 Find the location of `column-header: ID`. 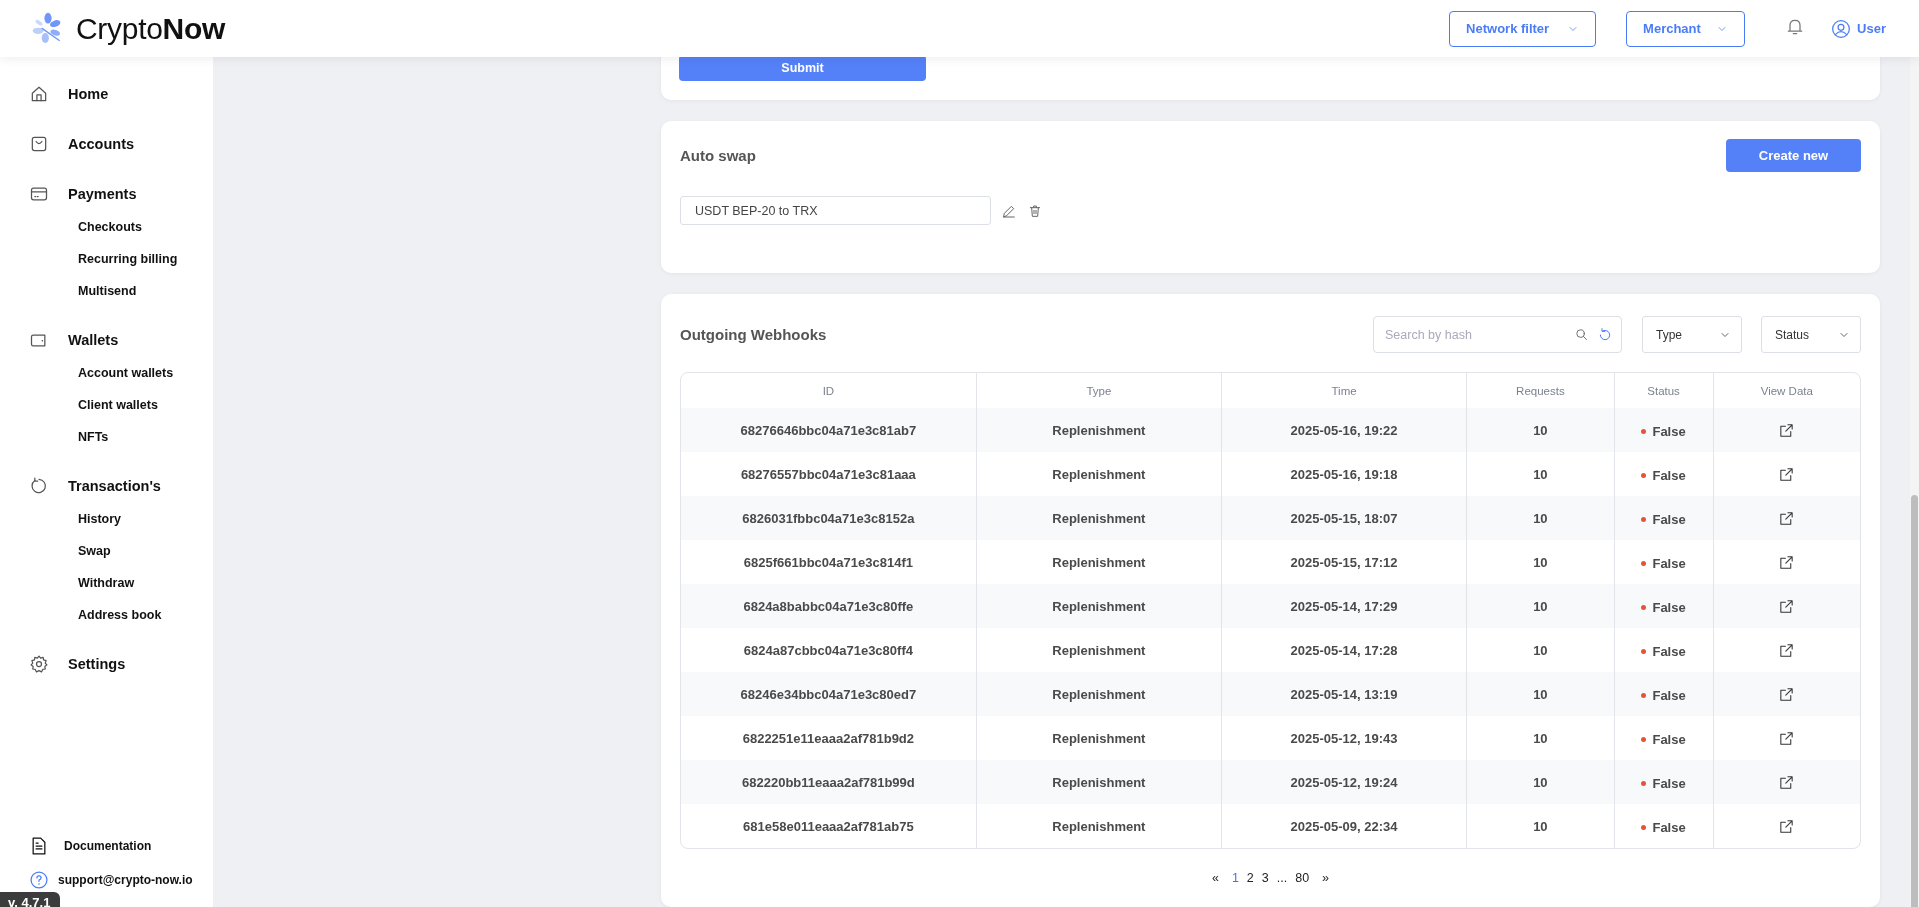

column-header: ID is located at coordinates (828, 391).